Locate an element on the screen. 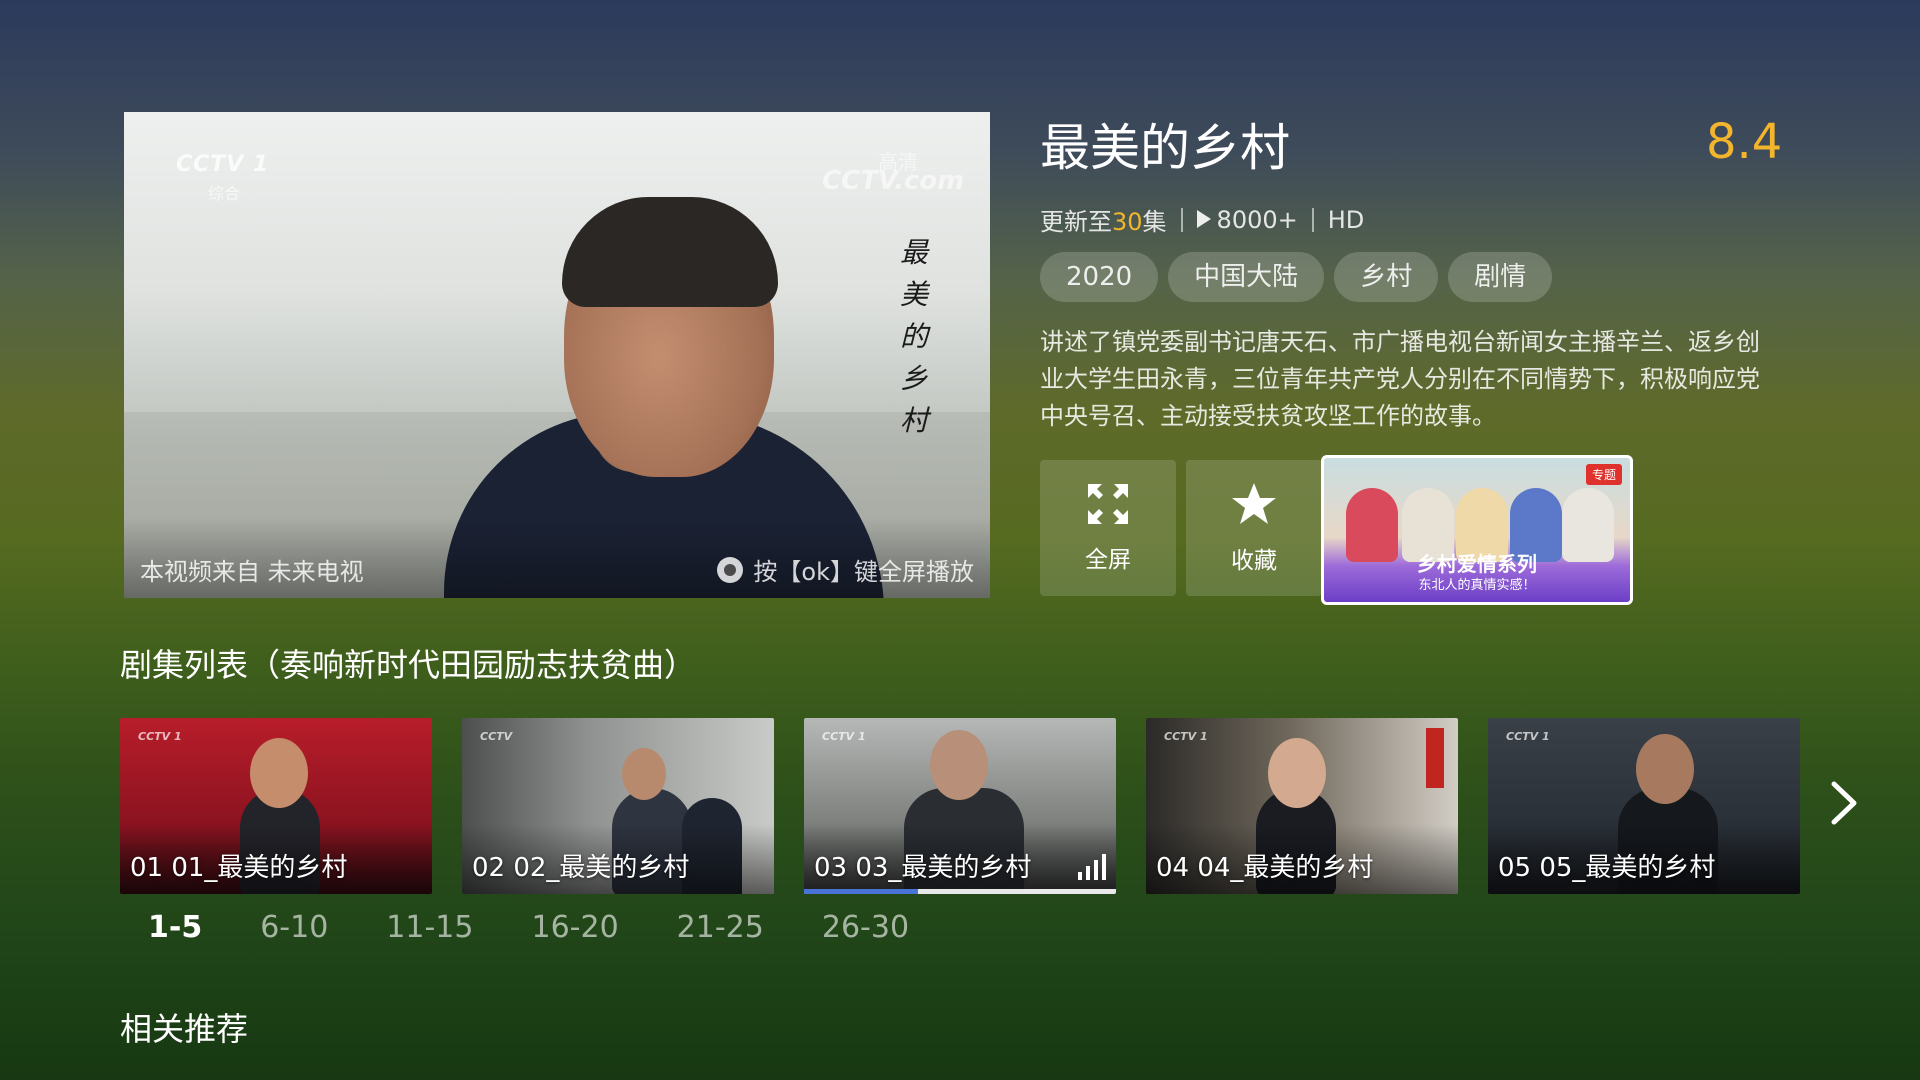 The width and height of the screenshot is (1920, 1080). now-playing-icon is located at coordinates (1092, 867).